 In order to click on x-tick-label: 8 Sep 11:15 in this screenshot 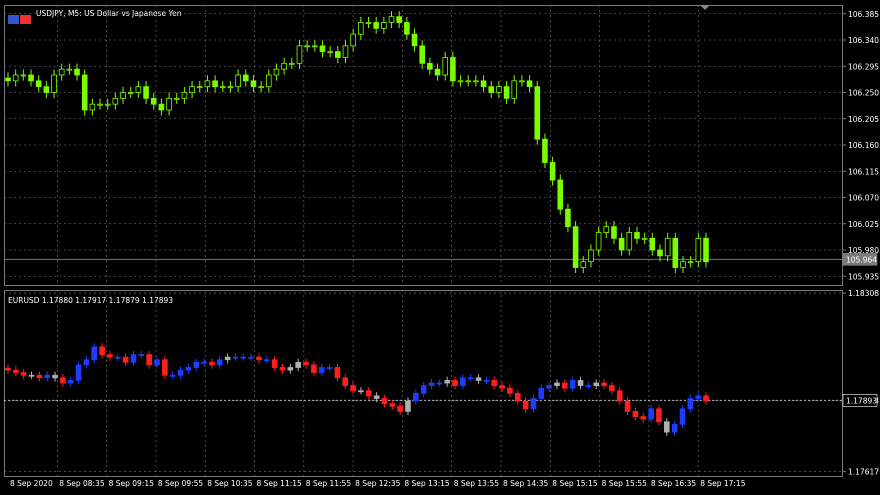, I will do `click(280, 483)`.